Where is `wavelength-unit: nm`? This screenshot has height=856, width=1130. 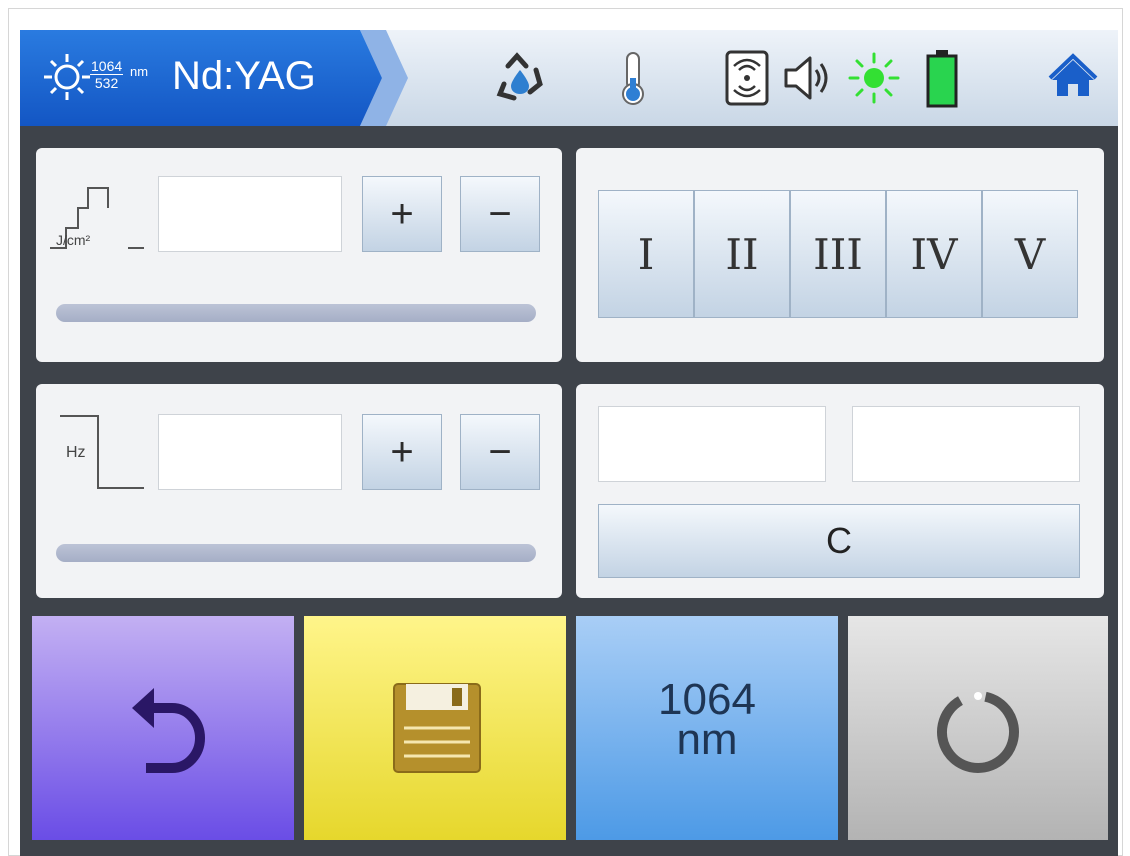
wavelength-unit: nm is located at coordinates (139, 71).